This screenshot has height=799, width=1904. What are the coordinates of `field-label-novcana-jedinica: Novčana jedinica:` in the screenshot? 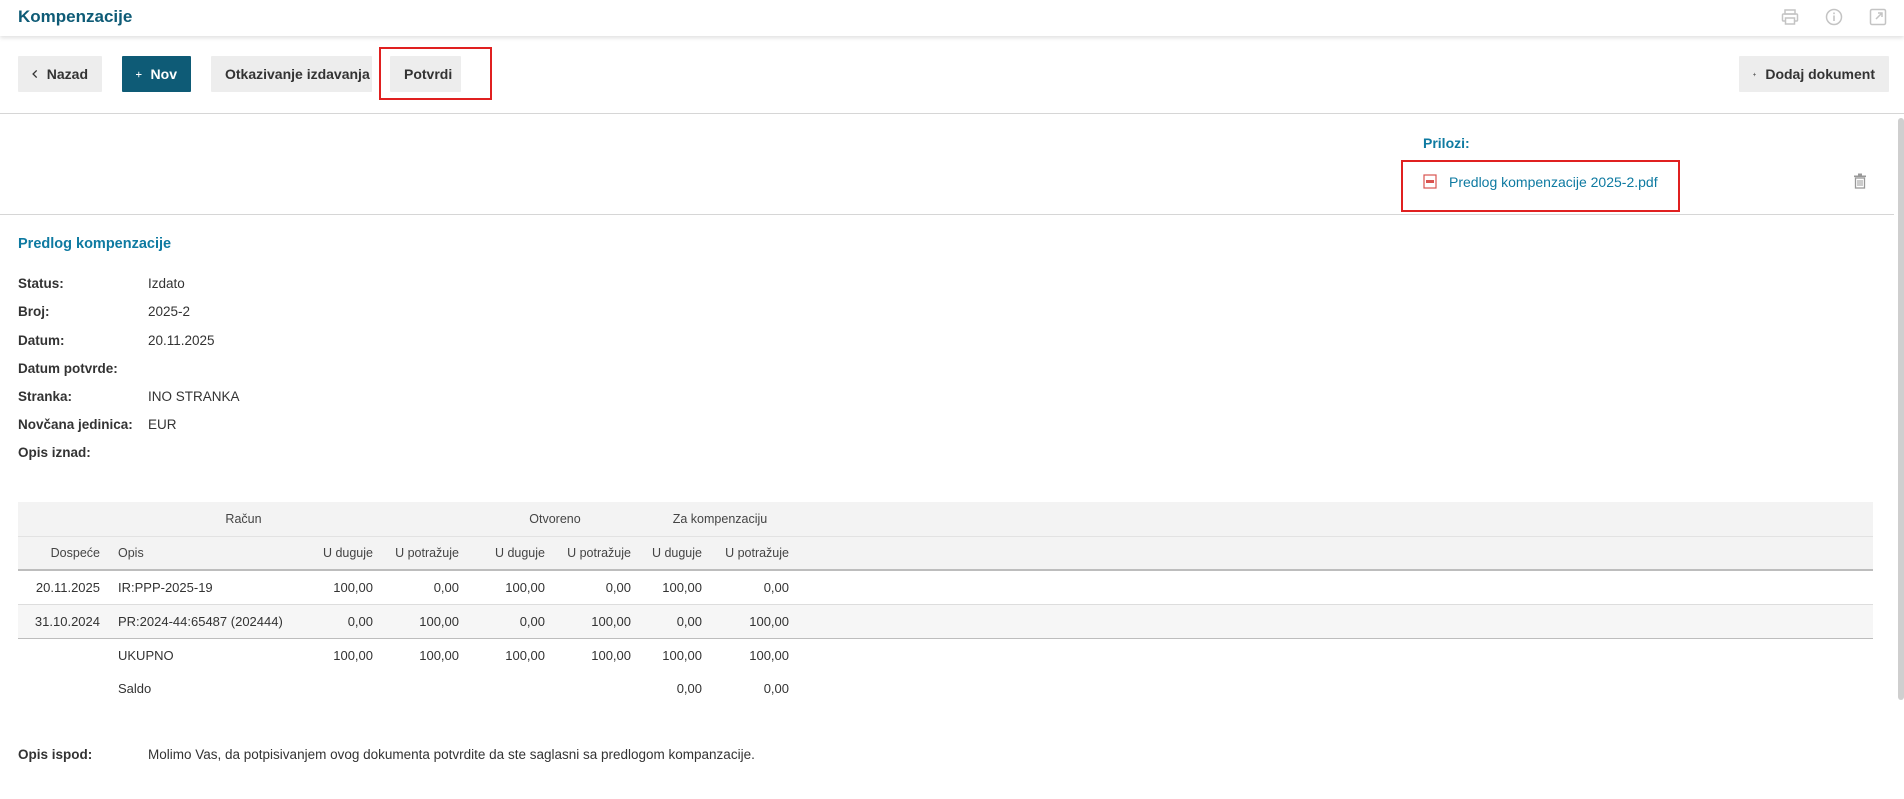 It's located at (75, 424).